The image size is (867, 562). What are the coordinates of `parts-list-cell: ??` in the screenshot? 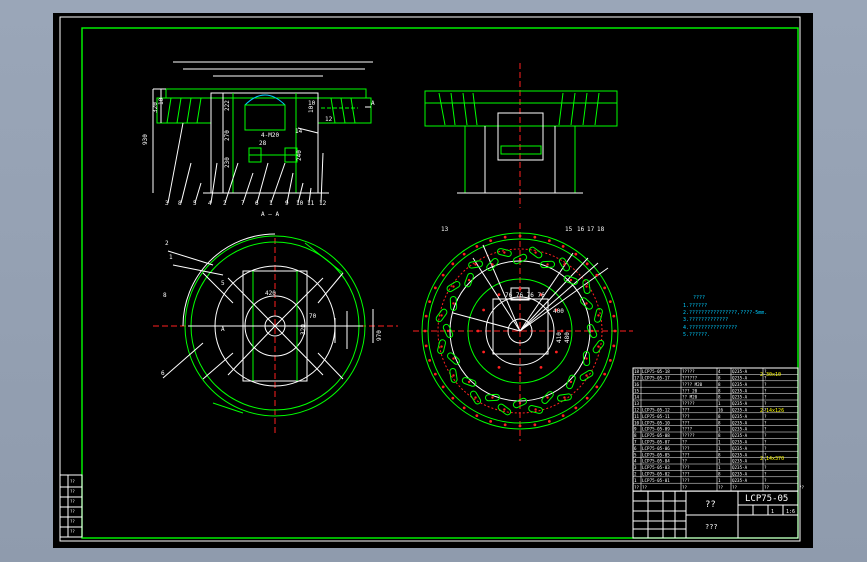 It's located at (685, 442).